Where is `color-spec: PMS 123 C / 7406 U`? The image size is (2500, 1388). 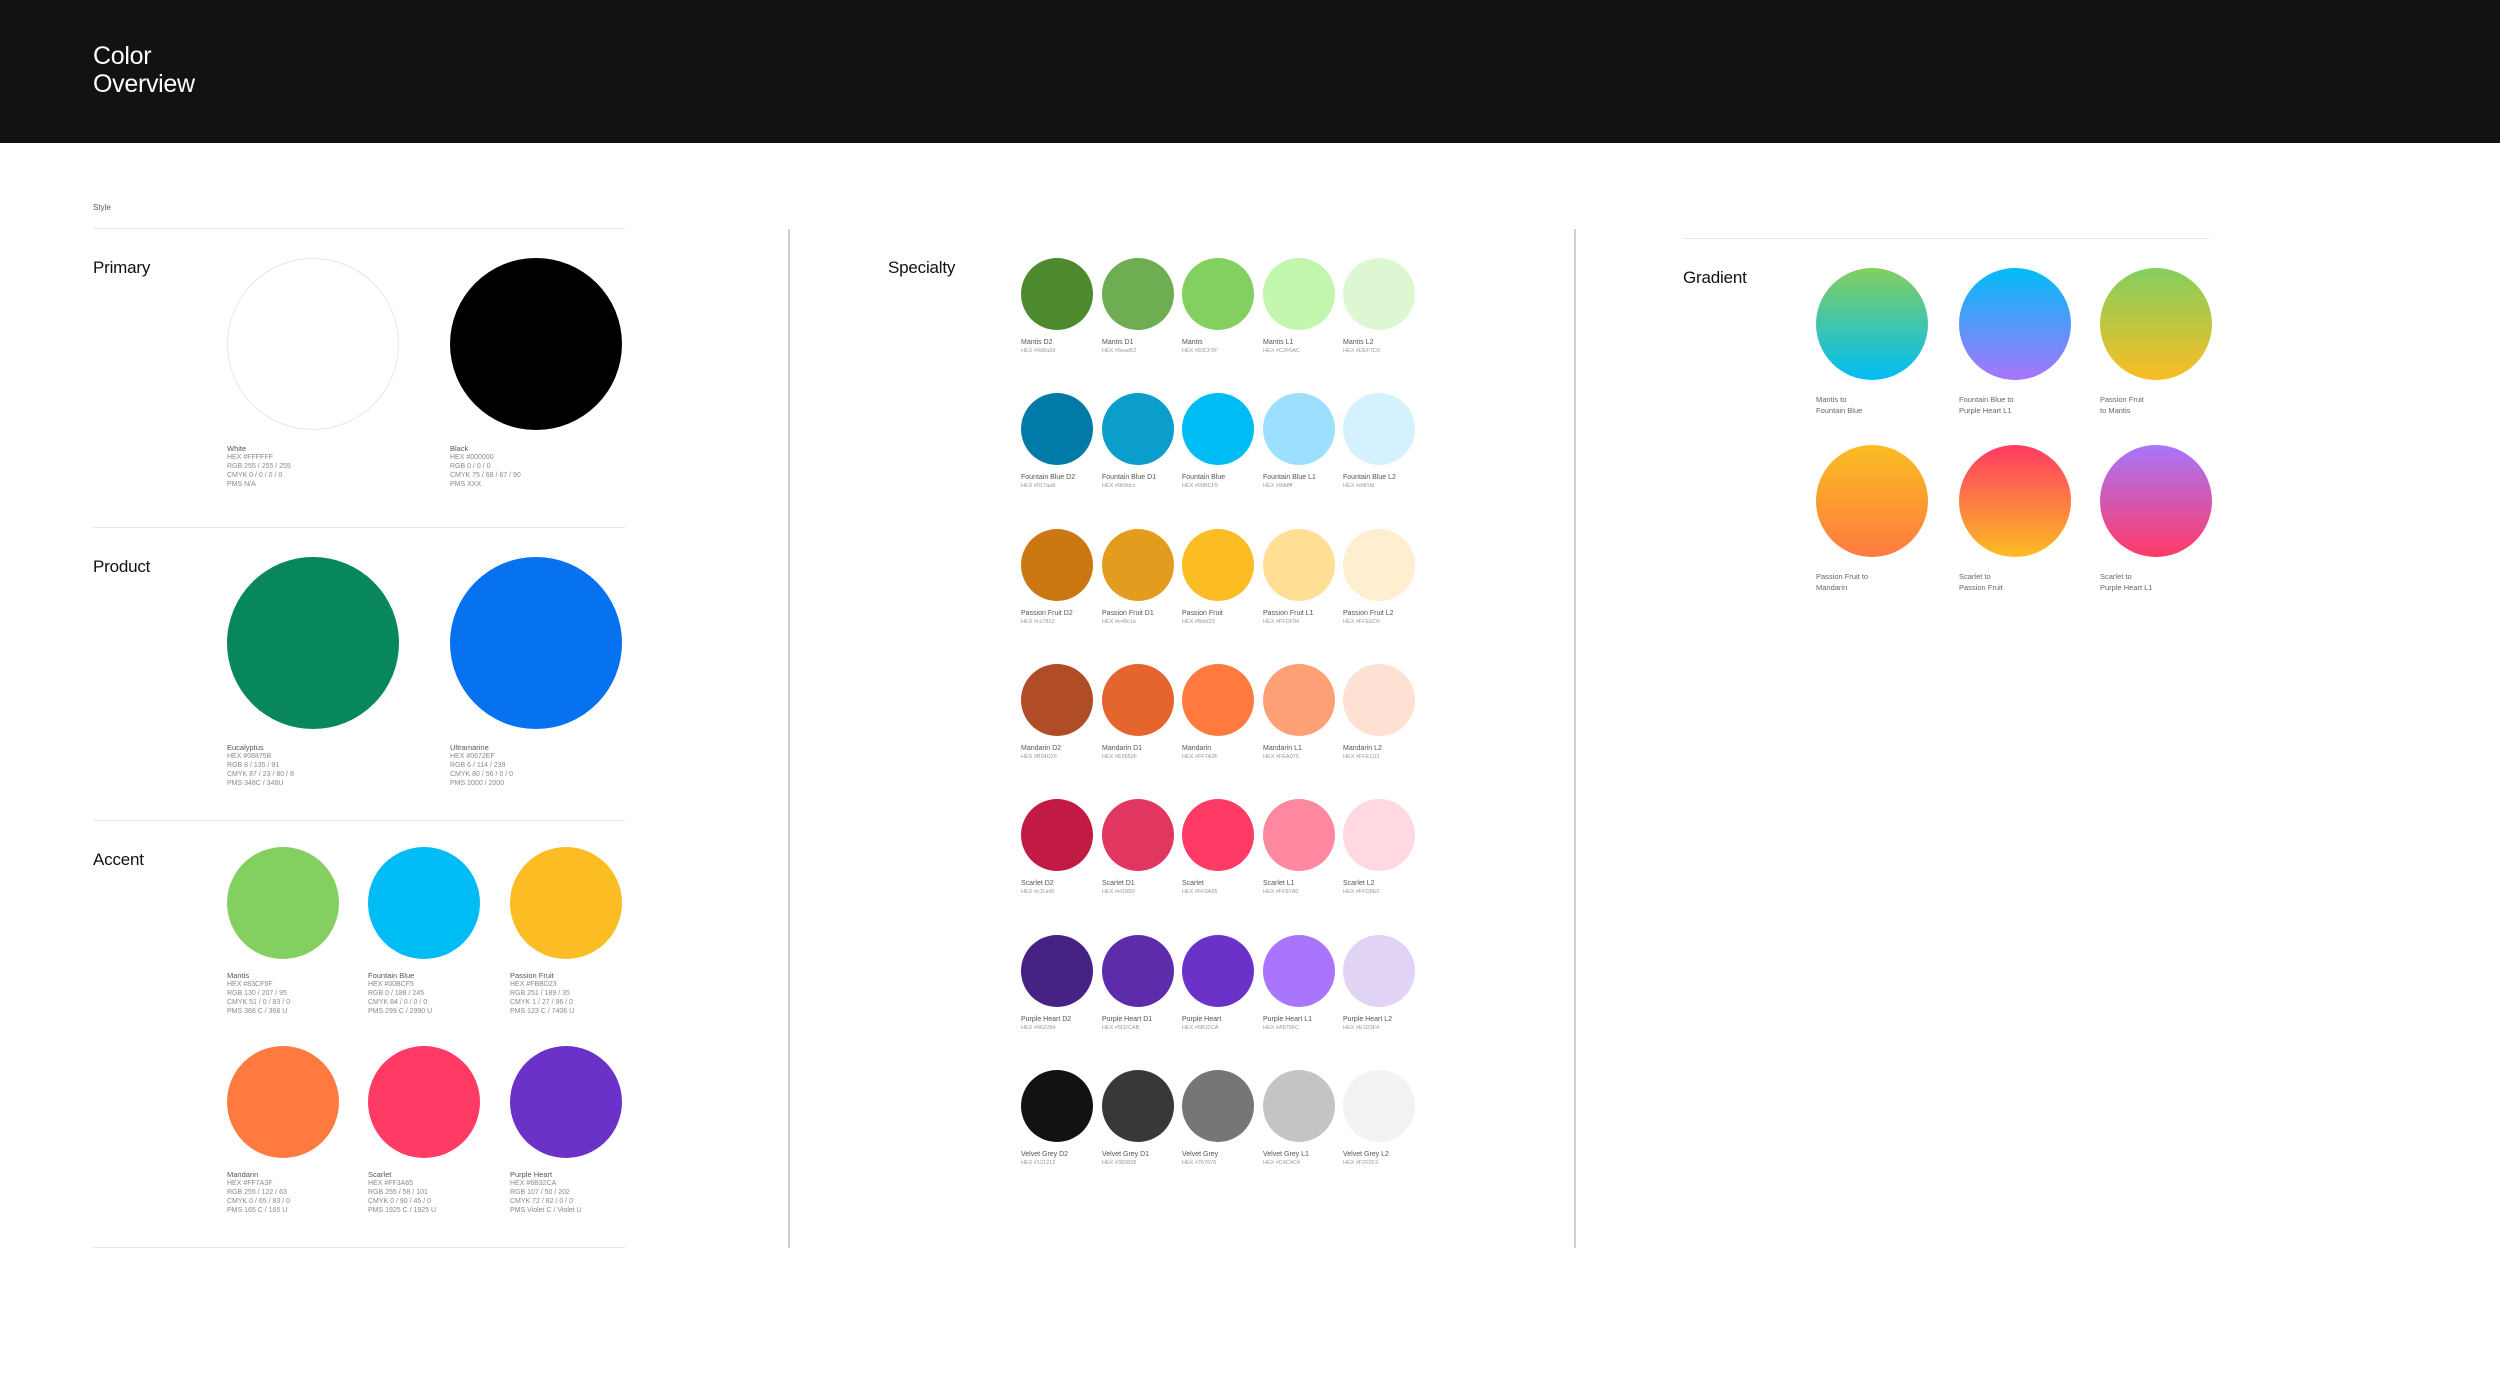
color-spec: PMS 123 C / 7406 U is located at coordinates (542, 1011).